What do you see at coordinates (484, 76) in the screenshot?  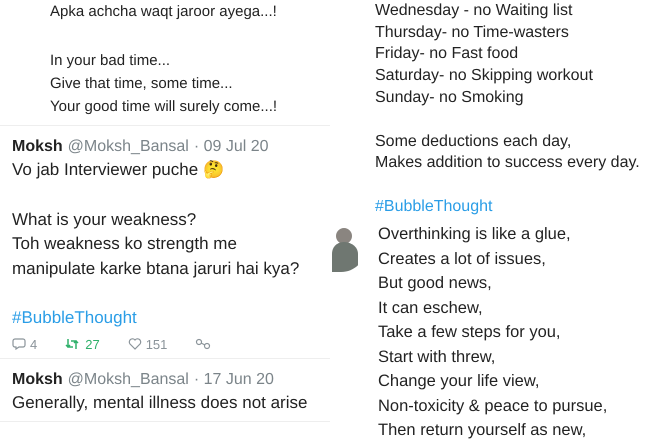 I see `tweet-text-line: Saturday- no Skipping workout` at bounding box center [484, 76].